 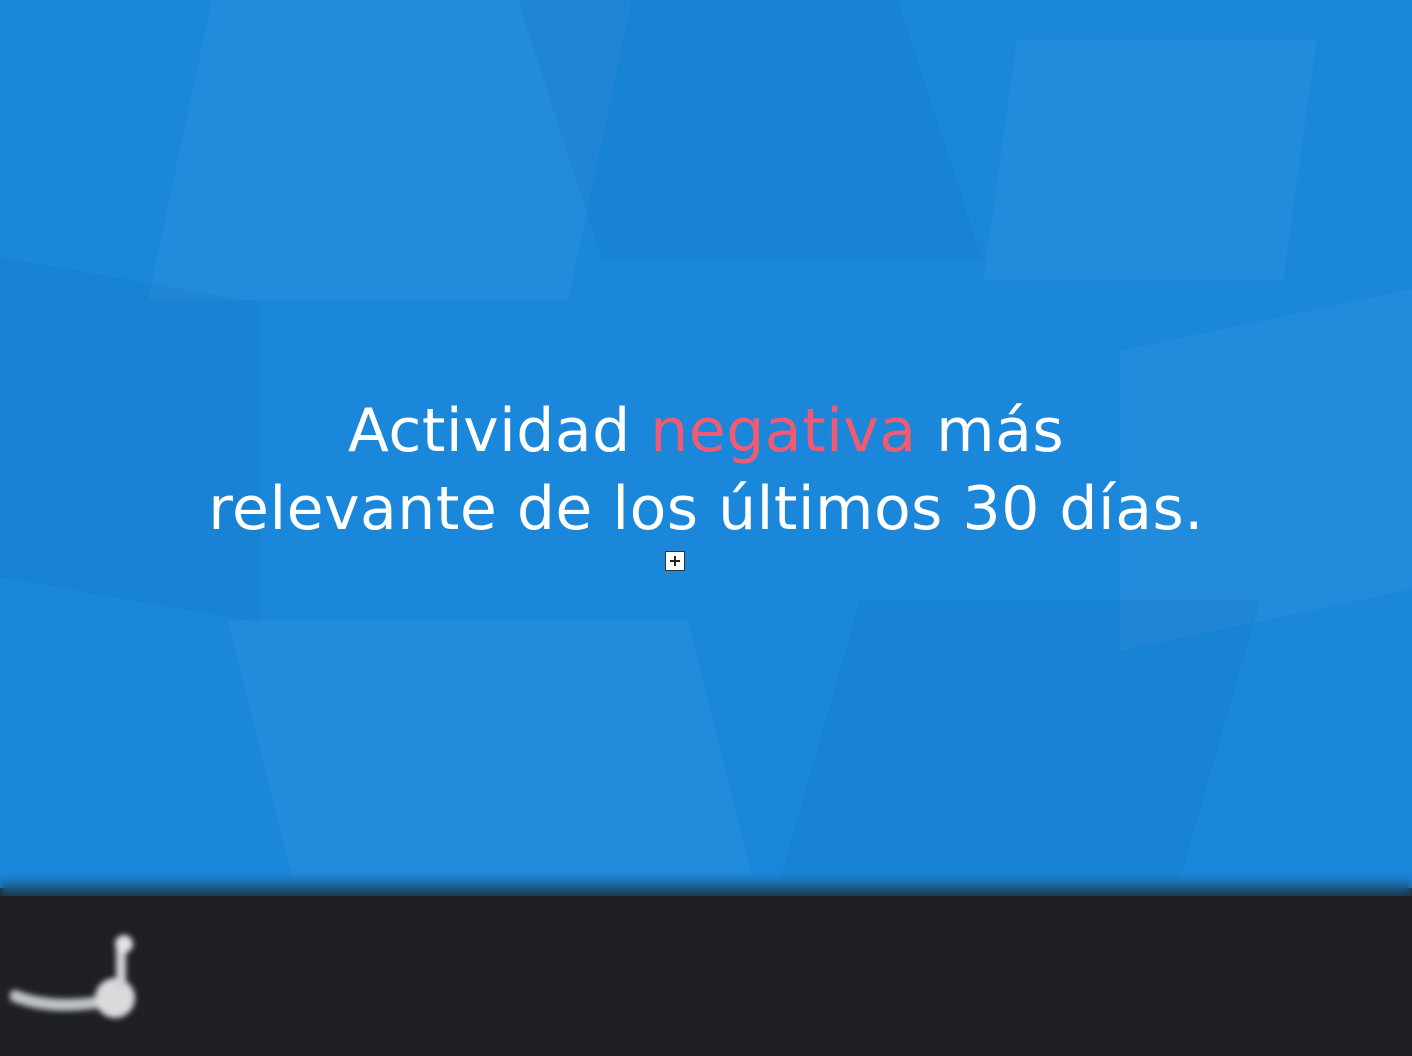 What do you see at coordinates (72, 976) in the screenshot?
I see `brand-logo` at bounding box center [72, 976].